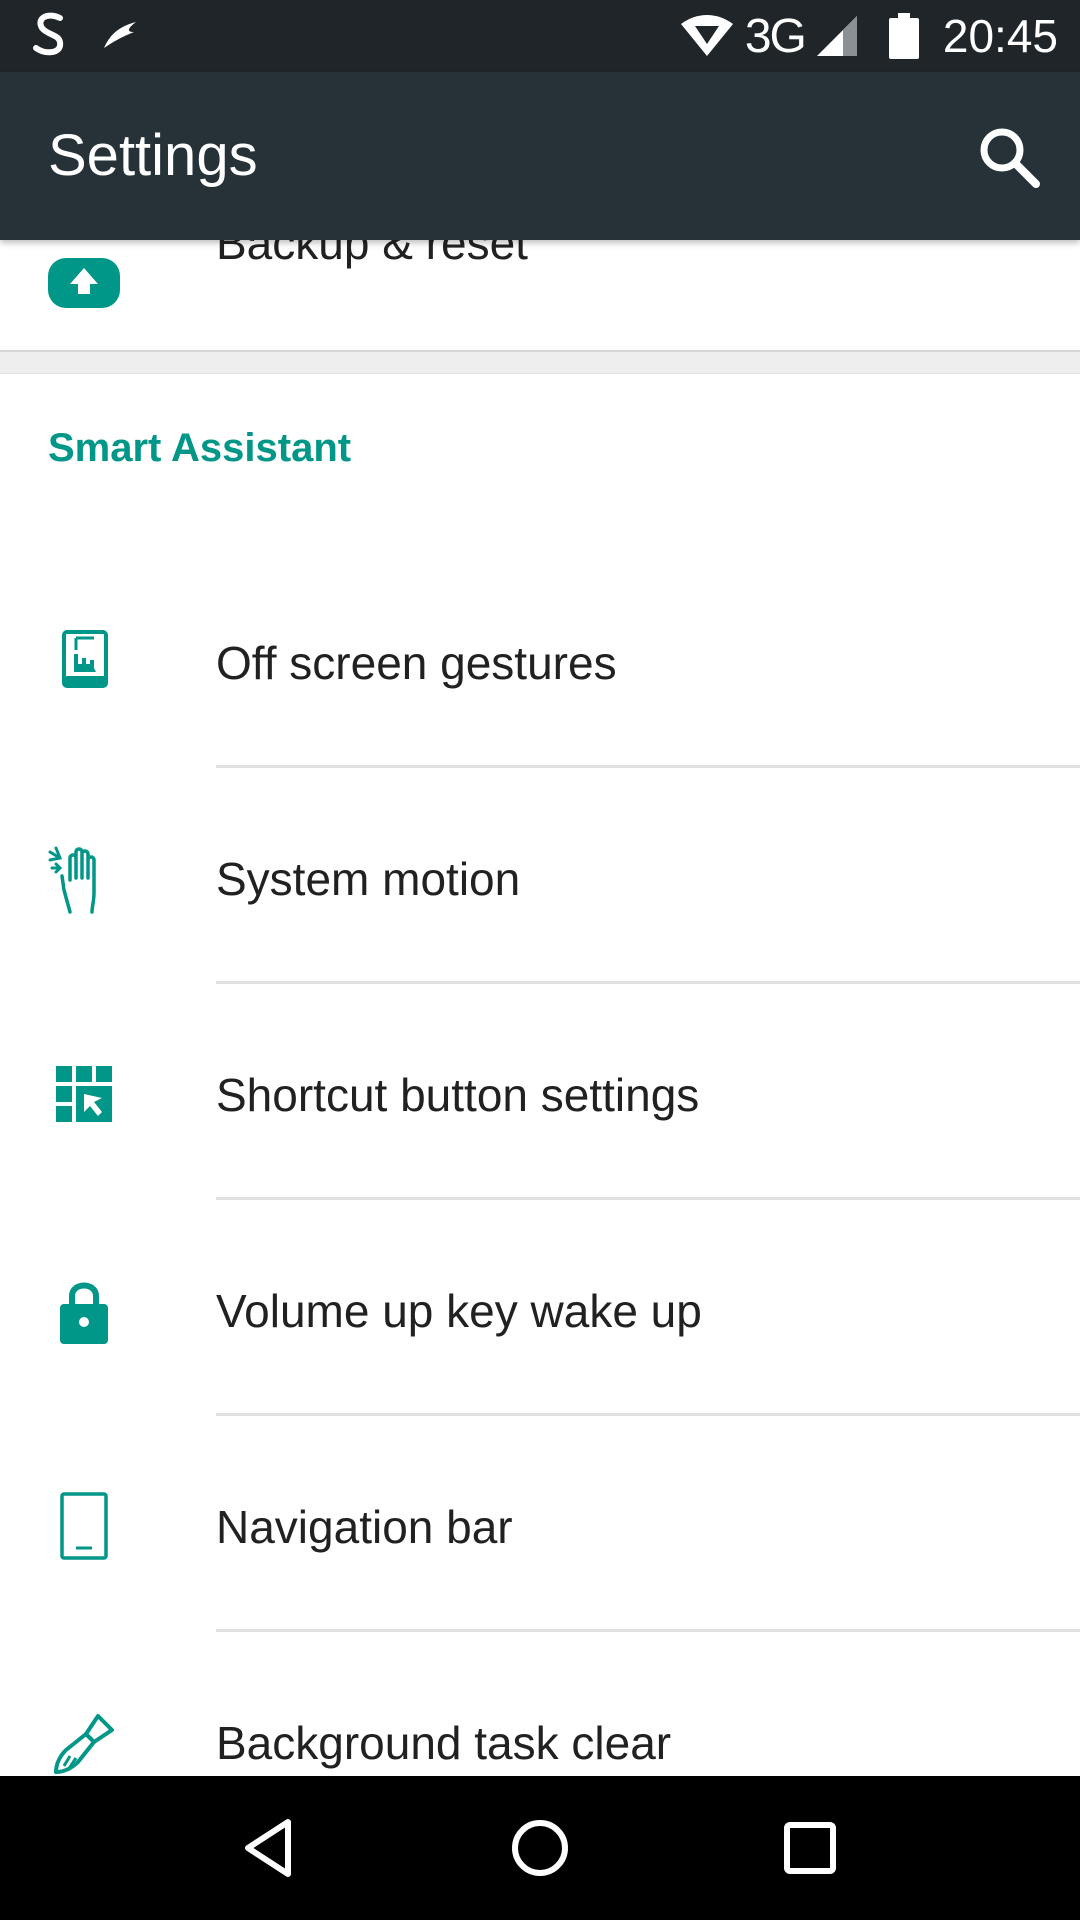  I want to click on list-item-label: Navigation bar, so click(364, 1527).